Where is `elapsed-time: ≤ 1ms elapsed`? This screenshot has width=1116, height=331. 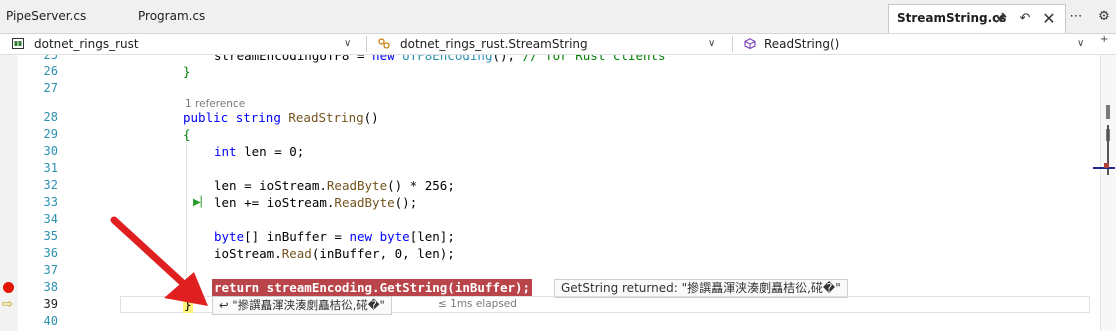 elapsed-time: ≤ 1ms elapsed is located at coordinates (477, 304).